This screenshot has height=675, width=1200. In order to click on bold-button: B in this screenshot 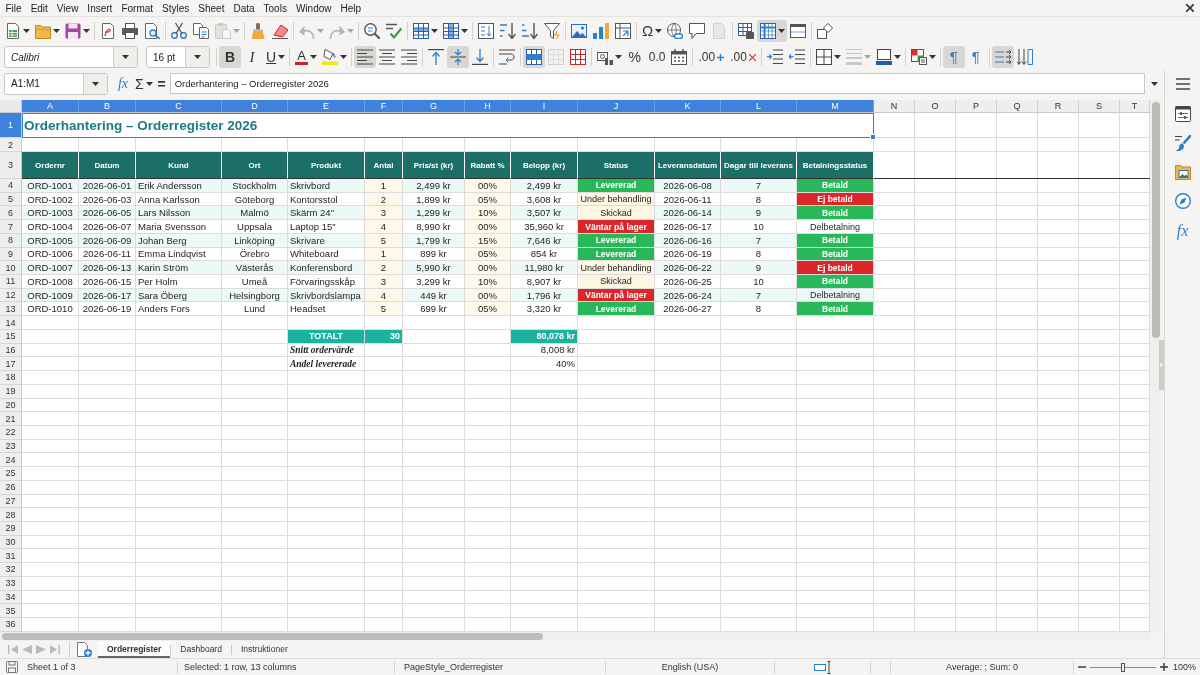, I will do `click(230, 57)`.